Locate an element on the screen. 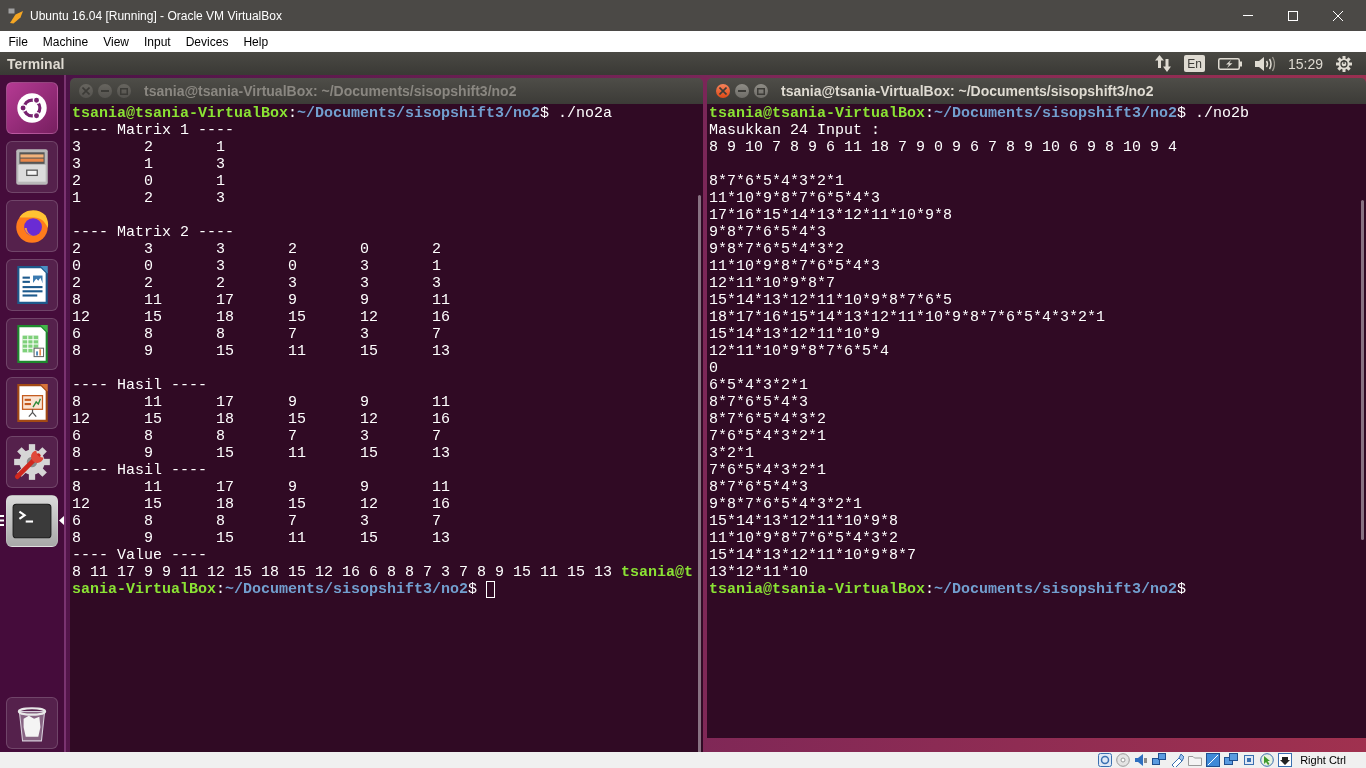 This screenshot has width=1366, height=768. terminal-text: 13*12*11*10 is located at coordinates (759, 572).